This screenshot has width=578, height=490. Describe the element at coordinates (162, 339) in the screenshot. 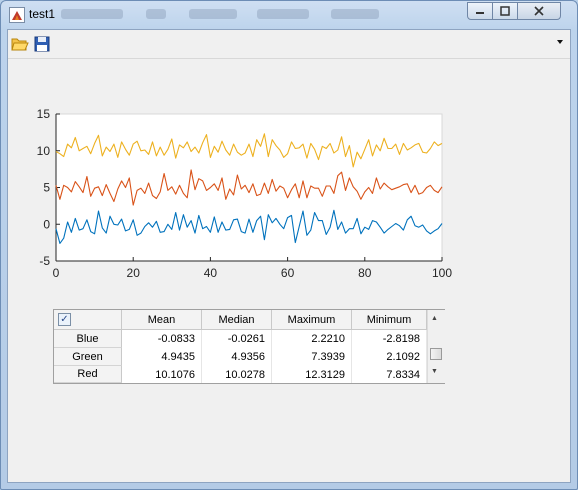

I see `table-cell: -0.0833` at that location.